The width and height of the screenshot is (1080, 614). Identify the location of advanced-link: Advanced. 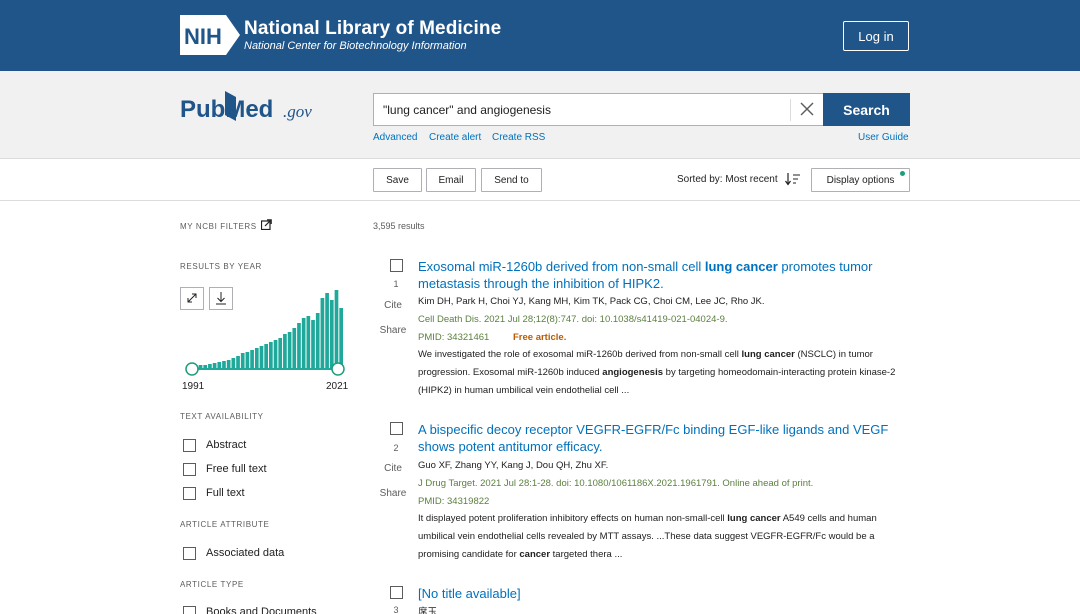
(395, 137).